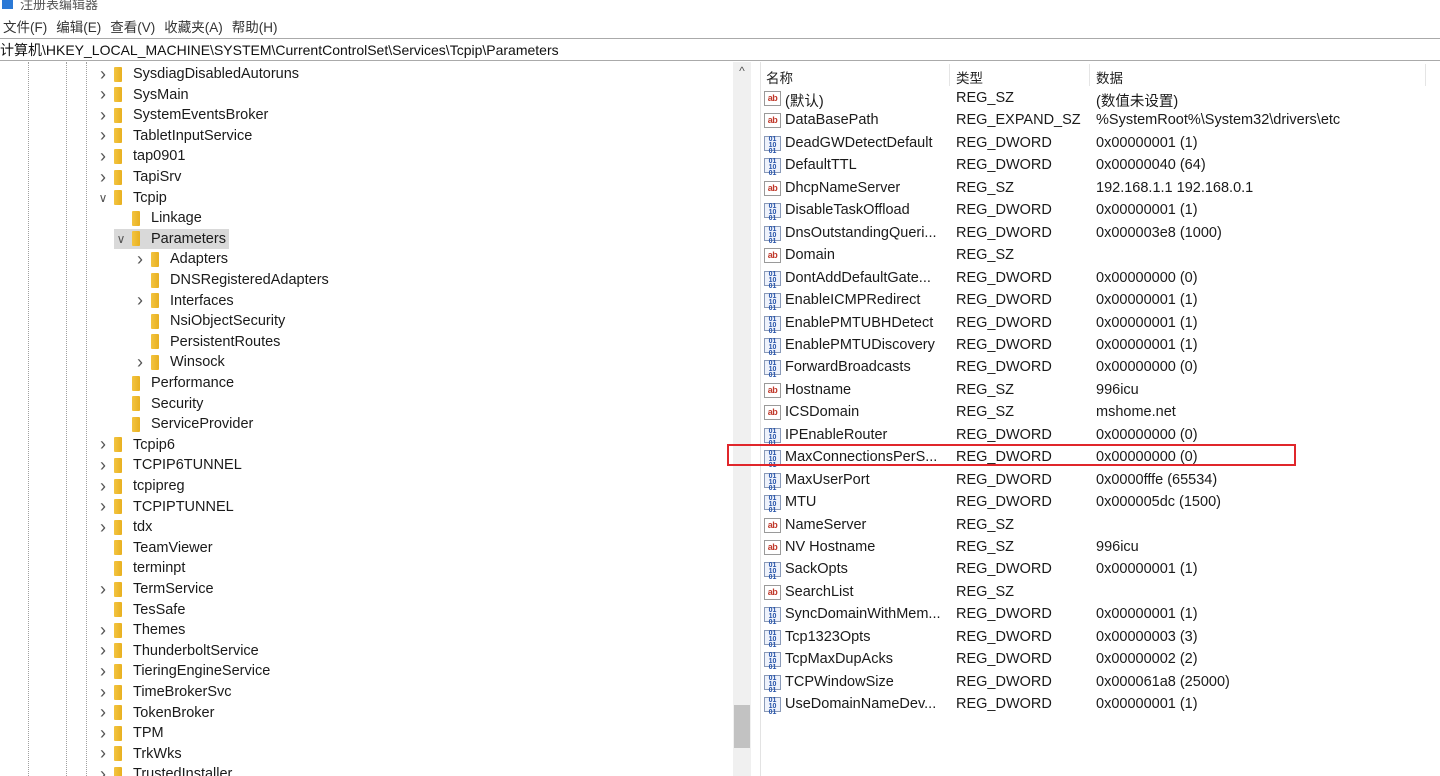  Describe the element at coordinates (164, 770) in the screenshot. I see `tree-node: › TrustedInstaller` at that location.